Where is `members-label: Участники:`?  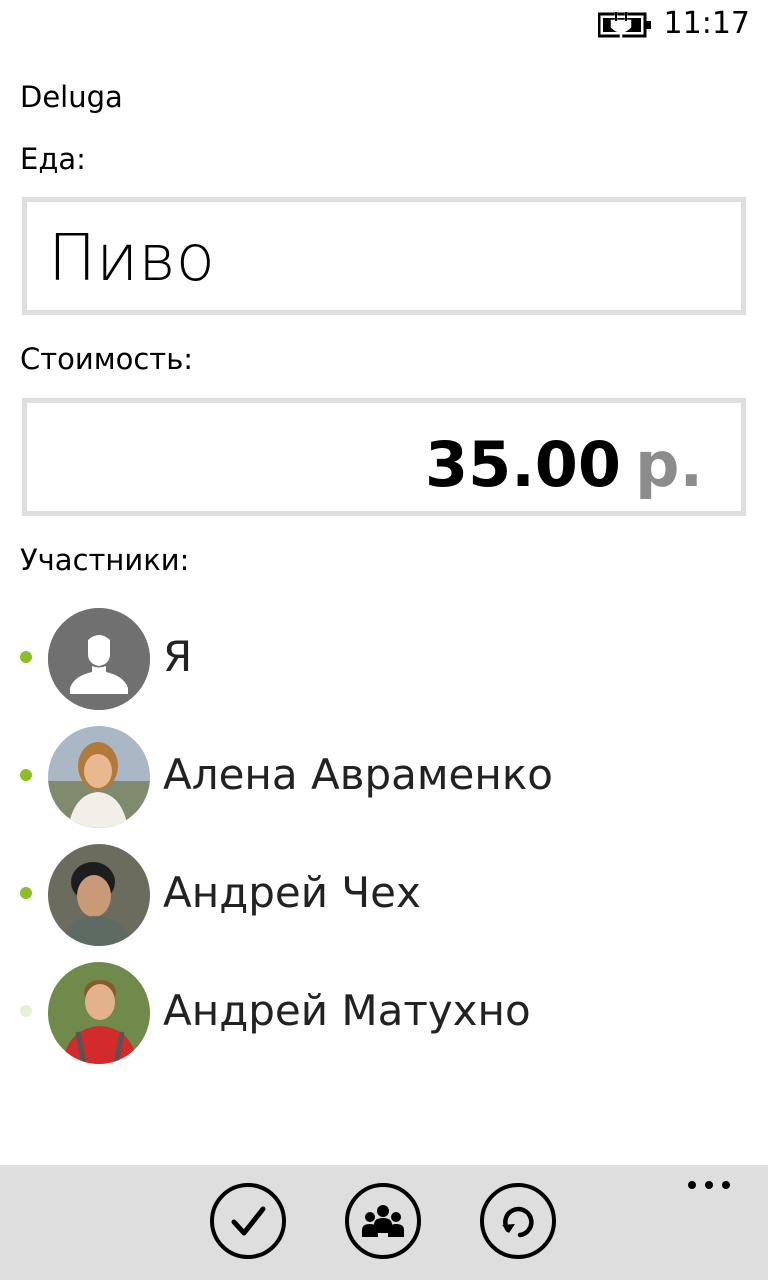
members-label: Участники: is located at coordinates (105, 560).